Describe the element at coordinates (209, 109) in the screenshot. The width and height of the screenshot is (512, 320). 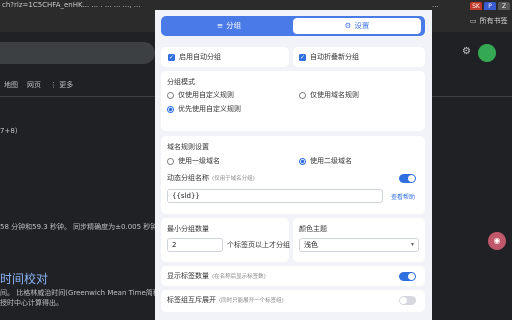
I see `radio-label: 优先使用自定义规则` at that location.